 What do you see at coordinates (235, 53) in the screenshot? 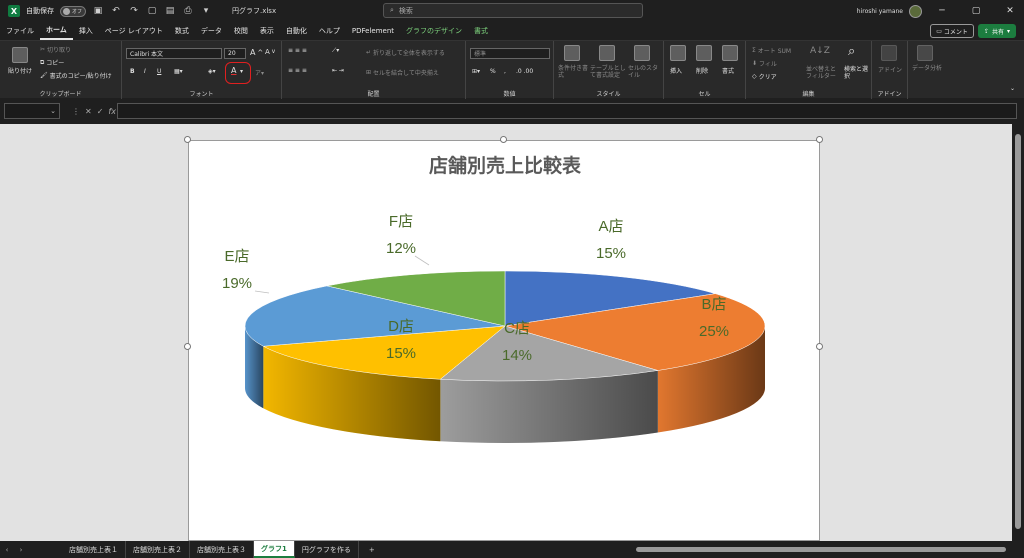
I see `font-size-select: 20` at bounding box center [235, 53].